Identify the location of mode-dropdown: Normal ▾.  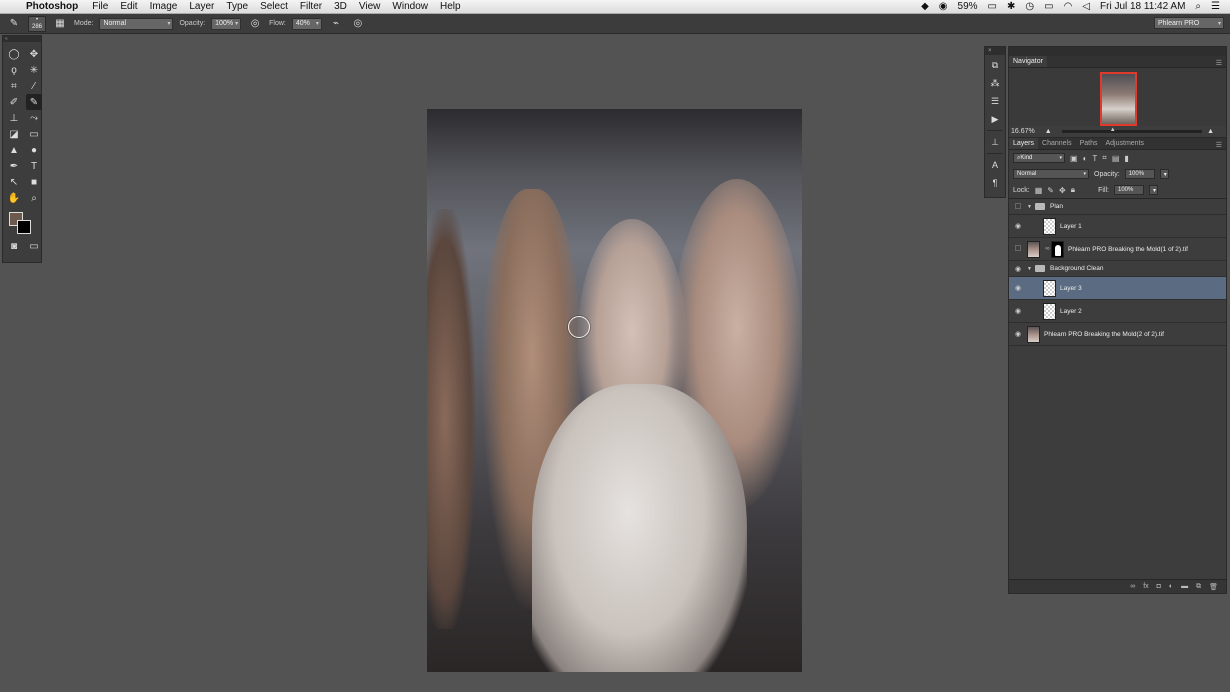
(136, 23).